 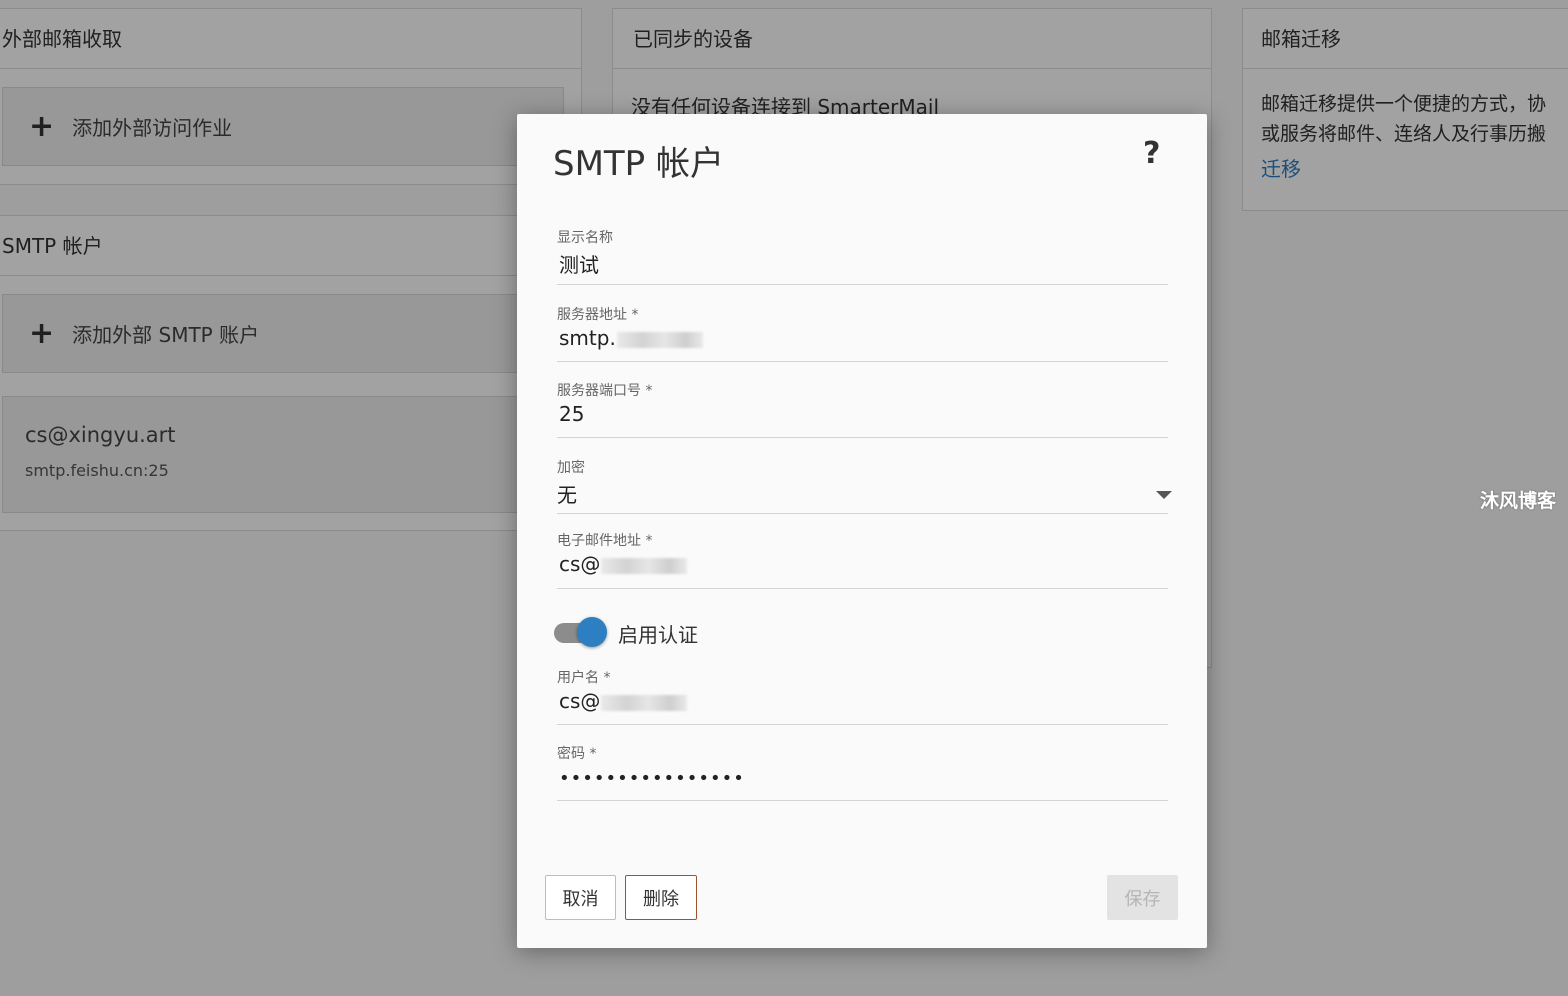 What do you see at coordinates (862, 696) in the screenshot?
I see `username-field: 用户名 * cs@` at bounding box center [862, 696].